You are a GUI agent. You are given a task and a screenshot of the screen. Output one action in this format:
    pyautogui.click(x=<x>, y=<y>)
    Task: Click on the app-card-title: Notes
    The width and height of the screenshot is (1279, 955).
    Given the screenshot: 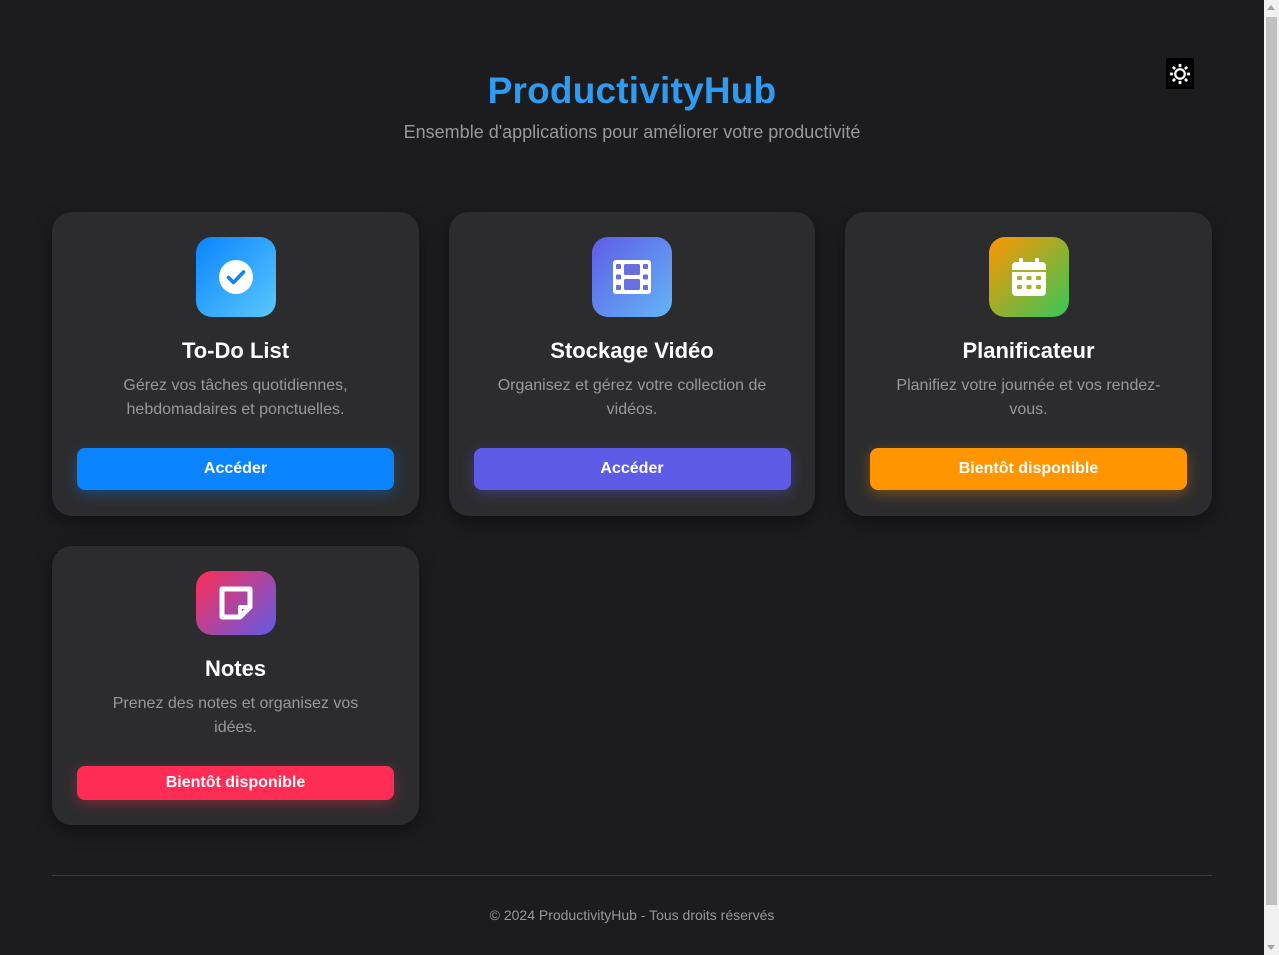 What is the action you would take?
    pyautogui.click(x=235, y=669)
    